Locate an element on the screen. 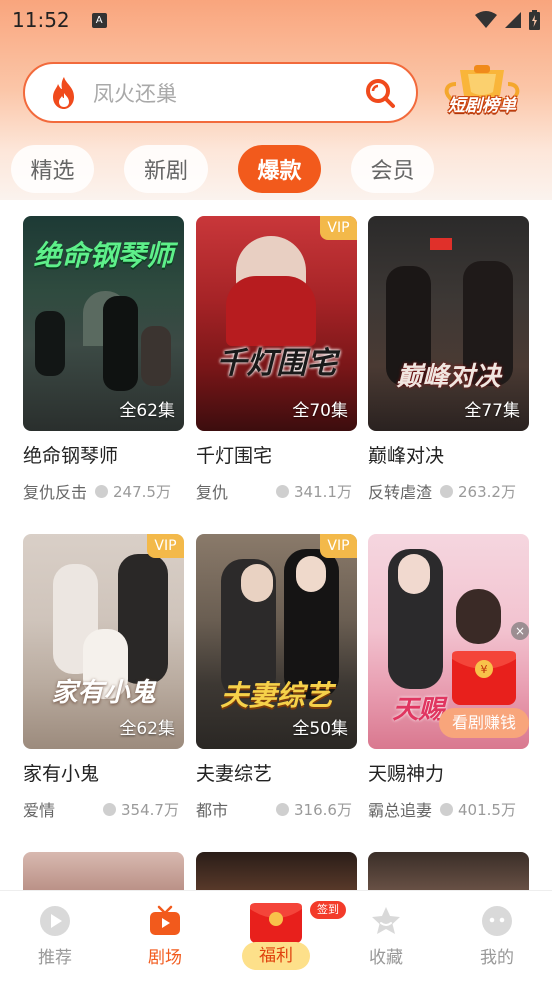  drama-meta: 爱情 354.7万 is located at coordinates (103, 809).